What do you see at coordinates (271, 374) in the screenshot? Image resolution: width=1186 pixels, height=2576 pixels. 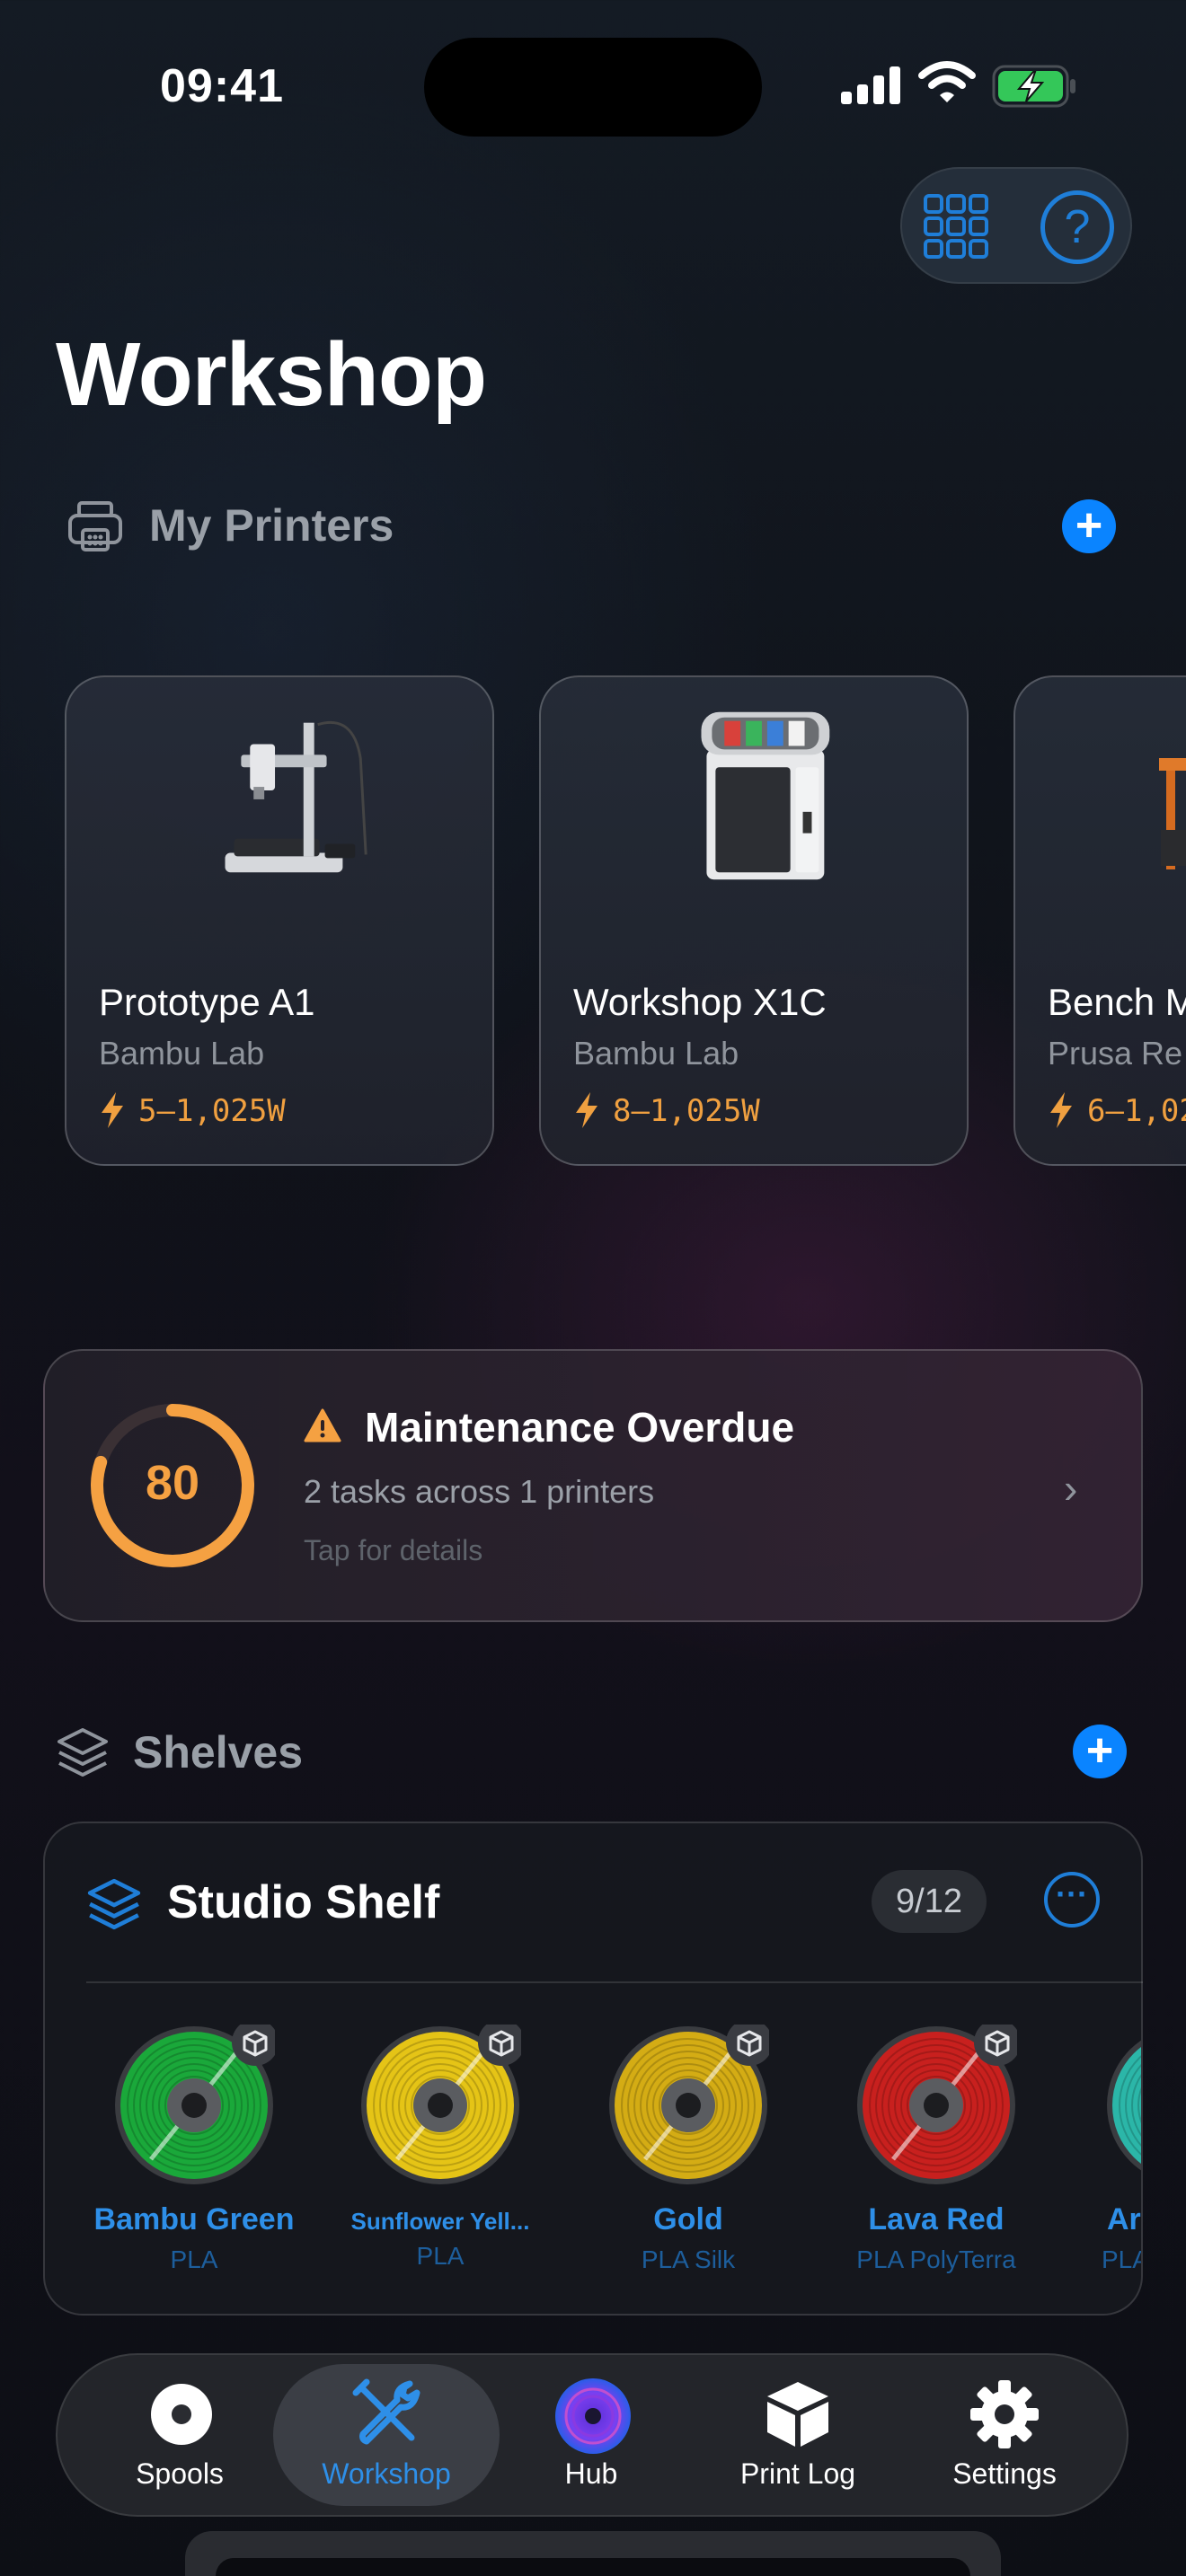 I see `page-title: Workshop` at bounding box center [271, 374].